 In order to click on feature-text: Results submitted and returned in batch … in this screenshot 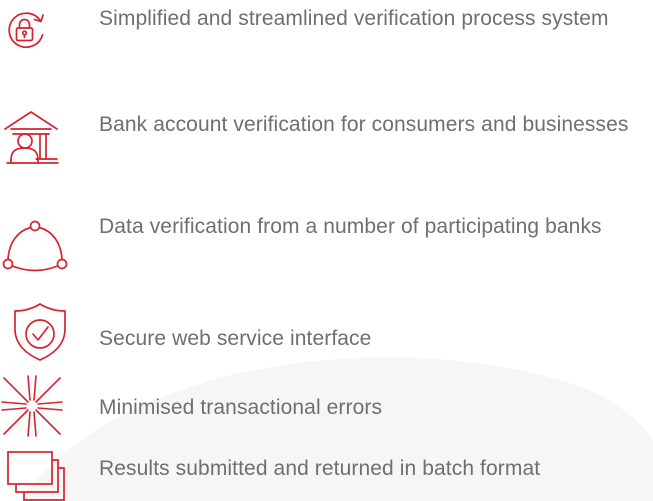, I will do `click(320, 468)`.